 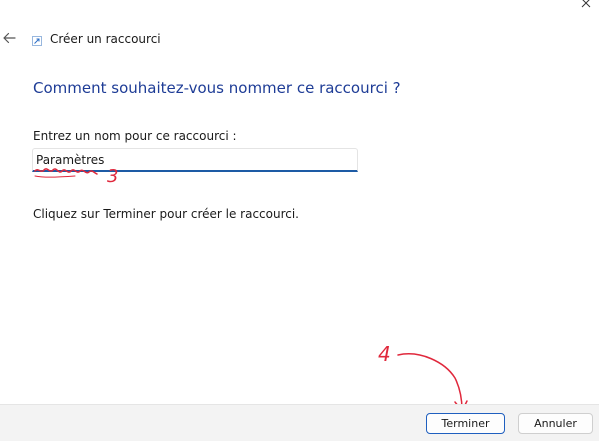 What do you see at coordinates (37, 41) in the screenshot?
I see `shortcut-icon` at bounding box center [37, 41].